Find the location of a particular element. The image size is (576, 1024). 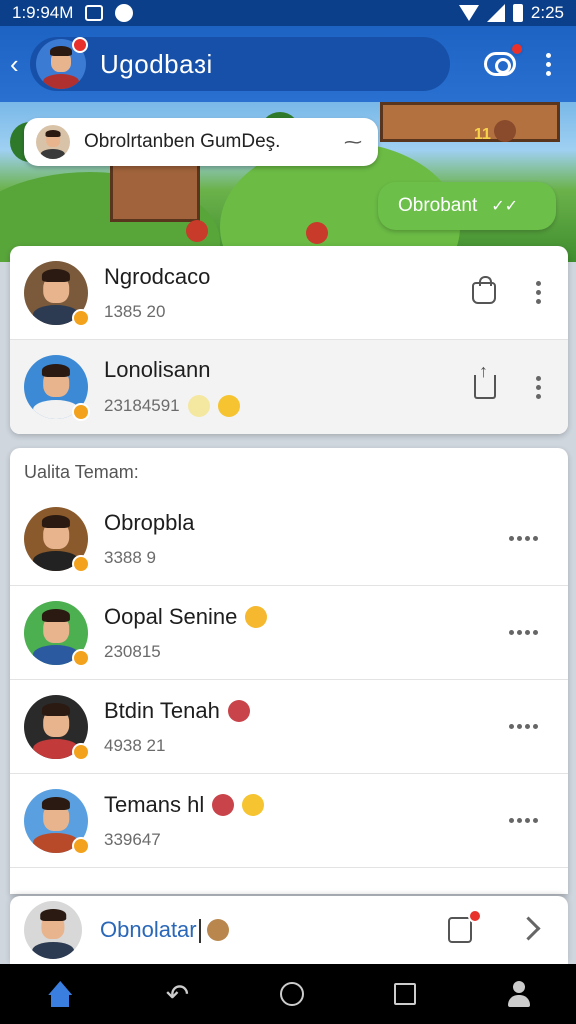

contact-name: Obropbla is located at coordinates (149, 522).